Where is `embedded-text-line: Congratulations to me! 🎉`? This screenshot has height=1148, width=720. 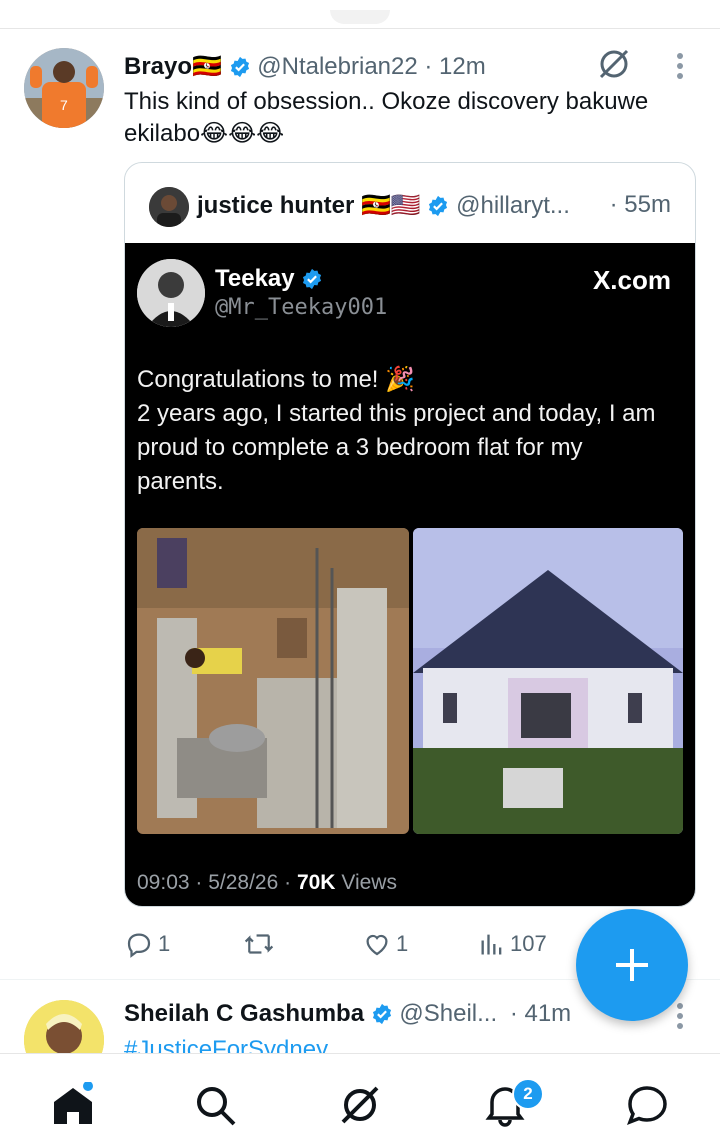
embedded-text-line: Congratulations to me! 🎉 is located at coordinates (276, 379).